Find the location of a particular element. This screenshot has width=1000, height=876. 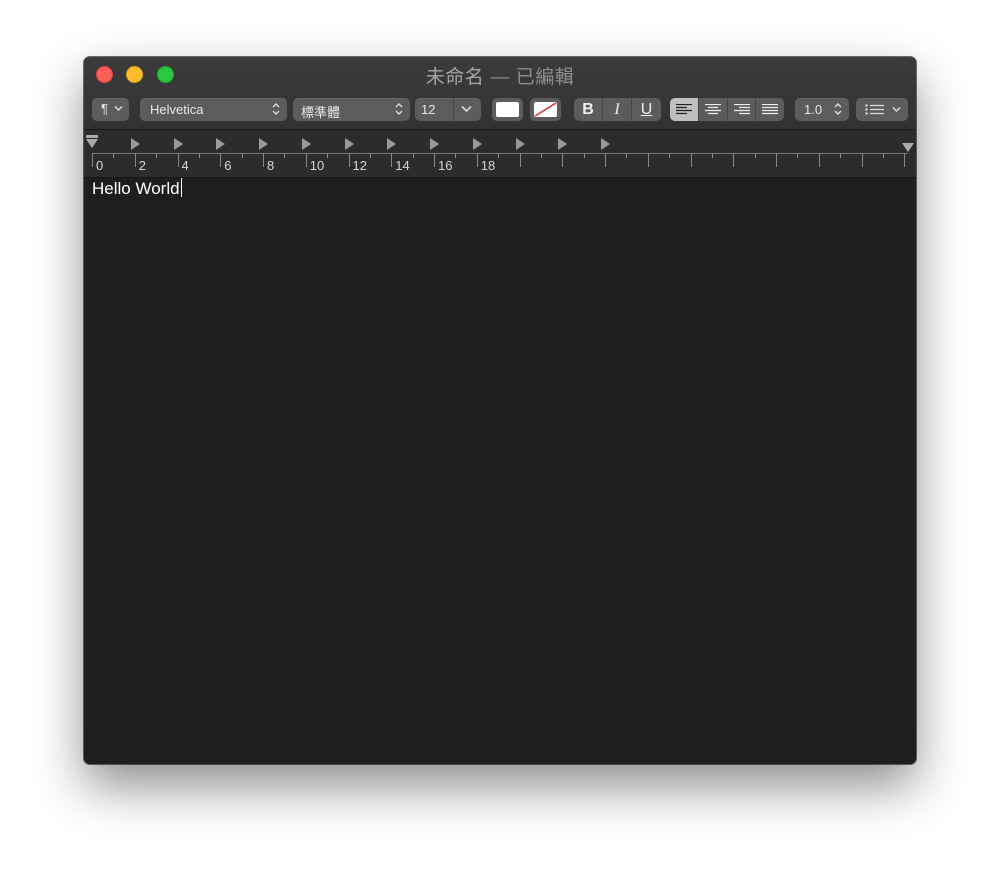

line-spacing-popup: 1.0 is located at coordinates (822, 109).